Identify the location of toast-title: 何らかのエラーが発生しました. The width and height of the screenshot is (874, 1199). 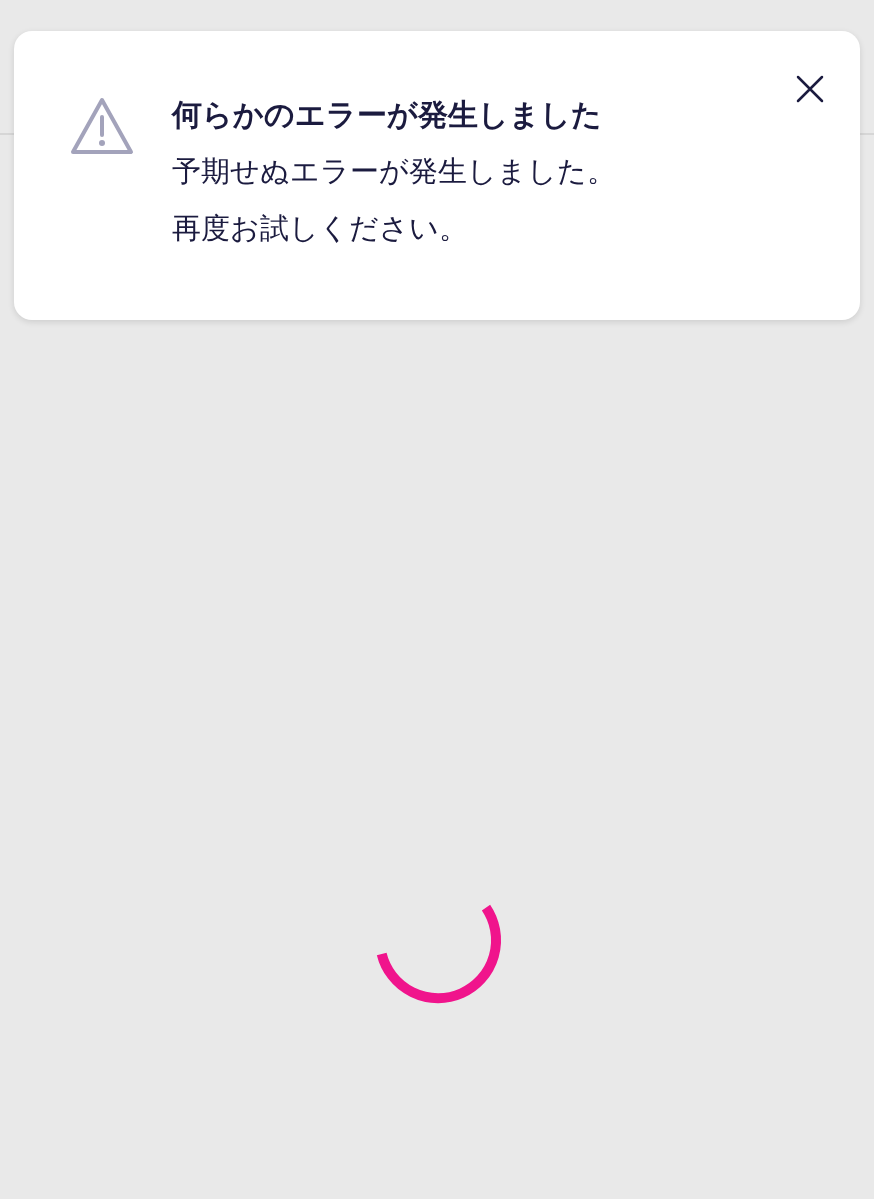
(387, 115).